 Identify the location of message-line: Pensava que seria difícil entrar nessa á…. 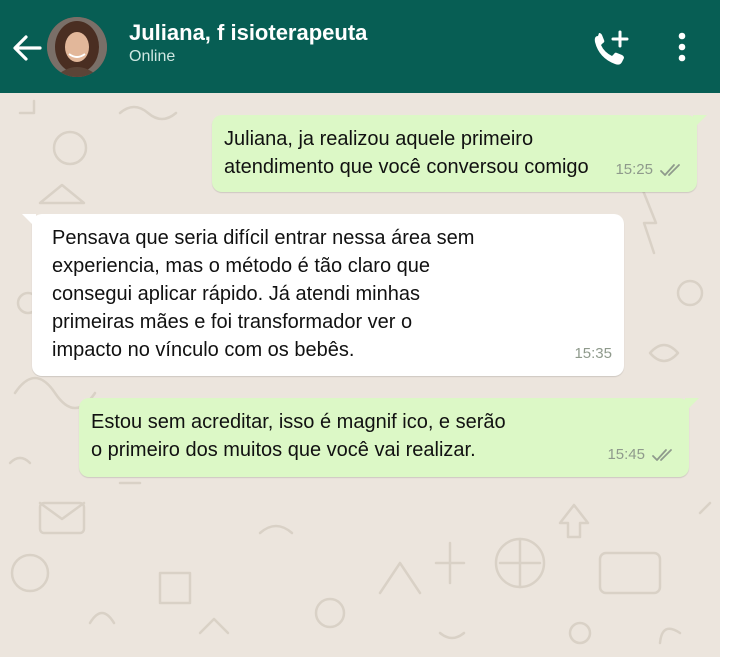
(263, 238).